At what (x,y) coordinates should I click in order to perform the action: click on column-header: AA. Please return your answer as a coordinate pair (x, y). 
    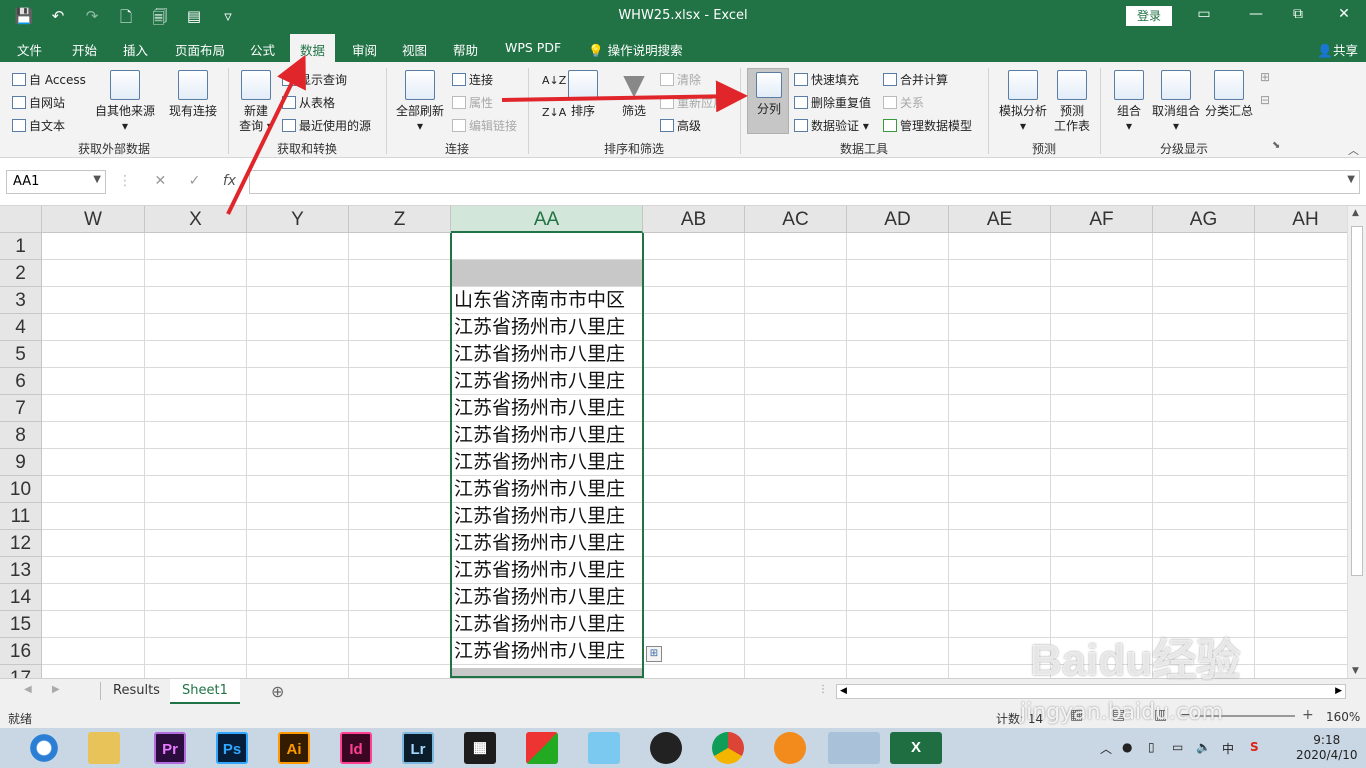
    Looking at the image, I should click on (547, 219).